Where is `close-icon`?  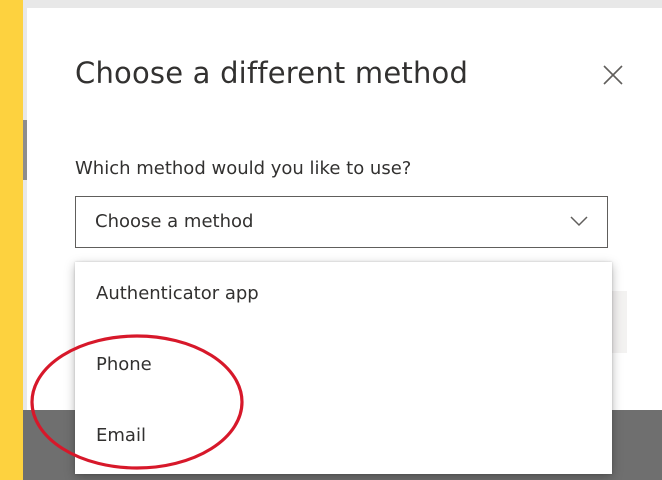 close-icon is located at coordinates (613, 75).